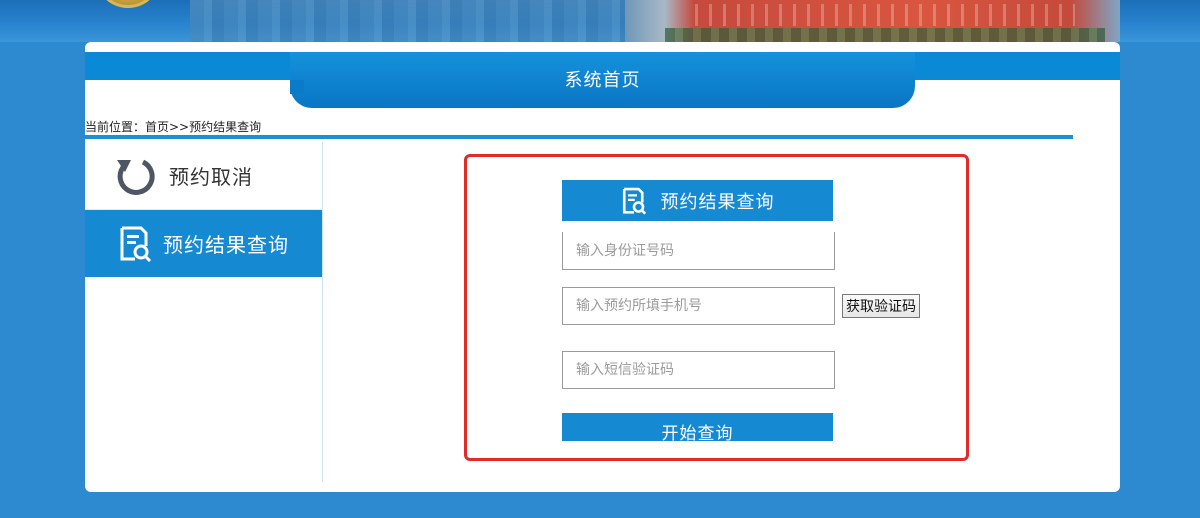  Describe the element at coordinates (128, 4) in the screenshot. I see `emblem-logo` at that location.